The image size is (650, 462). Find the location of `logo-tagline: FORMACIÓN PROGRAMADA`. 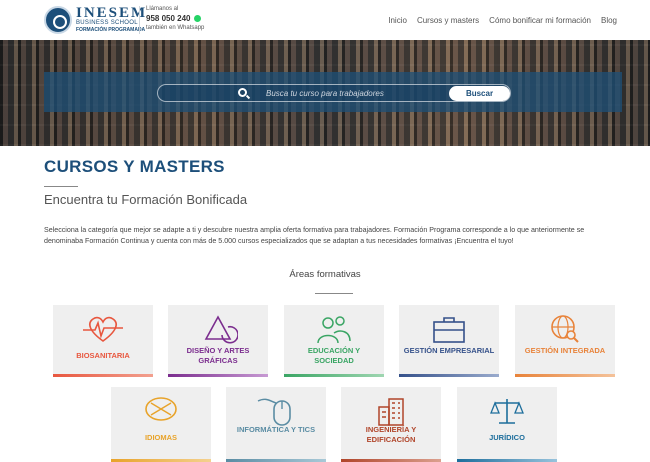

logo-tagline: FORMACIÓN PROGRAMADA is located at coordinates (111, 30).